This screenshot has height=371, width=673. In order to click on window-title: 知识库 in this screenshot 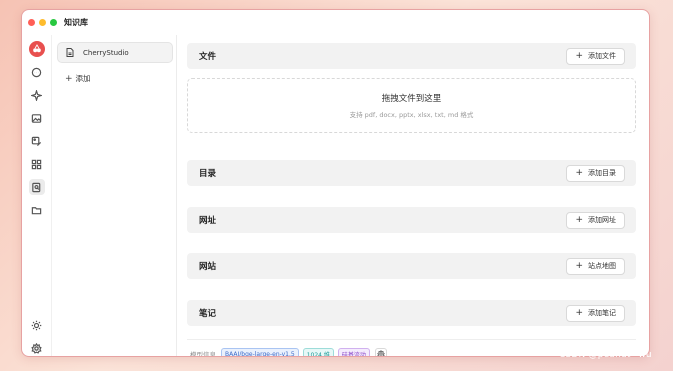, I will do `click(76, 22)`.